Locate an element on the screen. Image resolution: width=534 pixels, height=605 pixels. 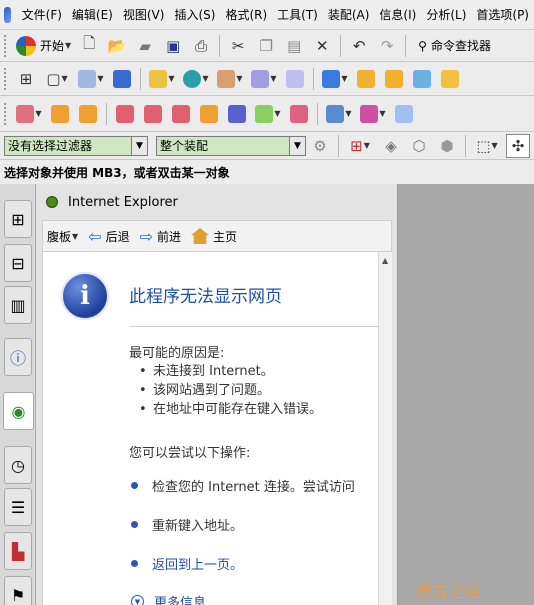
scope-select: 整个装配 ▼ is located at coordinates (231, 145).